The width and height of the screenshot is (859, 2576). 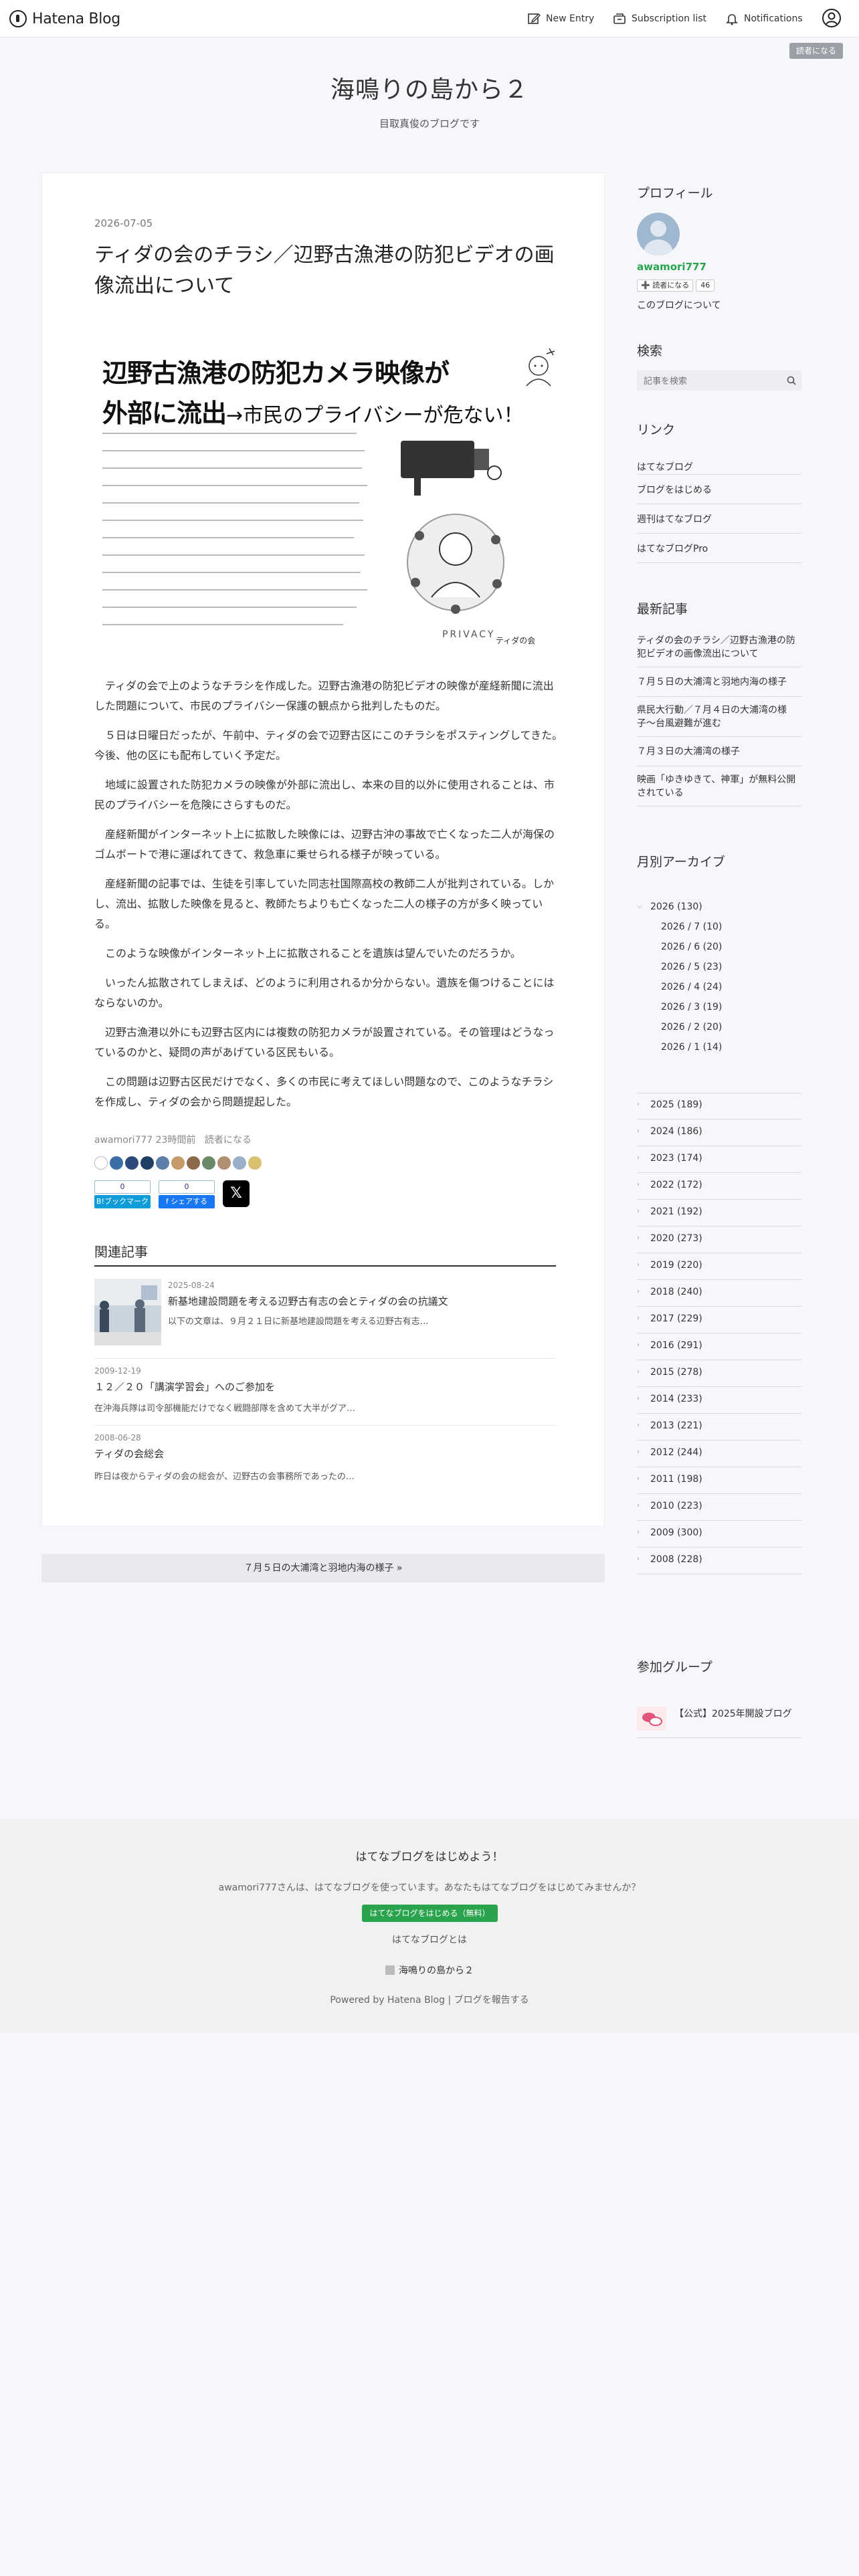 I want to click on recent-entry-item: ７月５日の大浦湾と羽地内海の様子, so click(x=719, y=682).